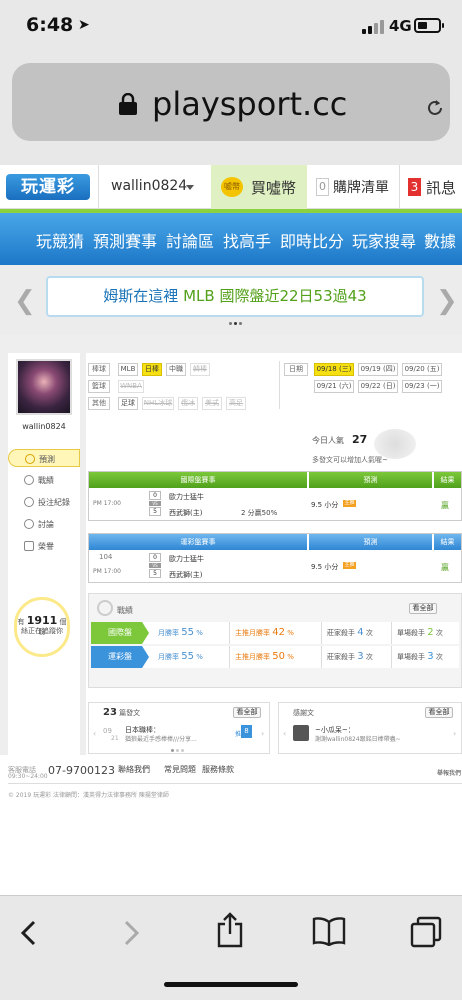 The height and width of the screenshot is (1000, 462). I want to click on address-bar: playsport.cc, so click(231, 102).